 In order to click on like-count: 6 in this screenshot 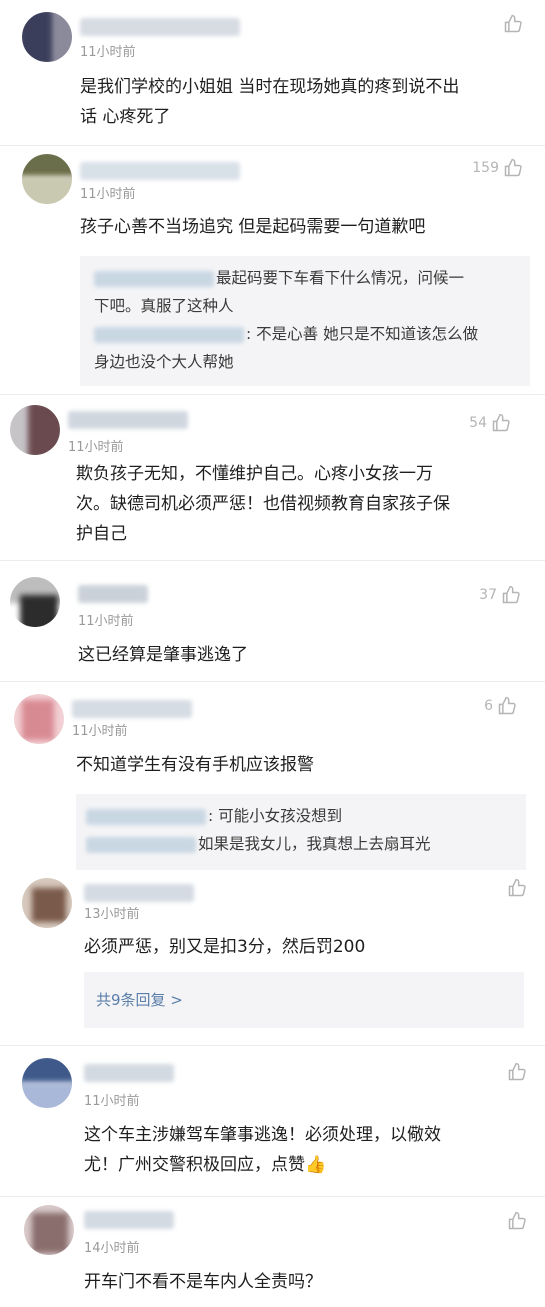, I will do `click(488, 706)`.